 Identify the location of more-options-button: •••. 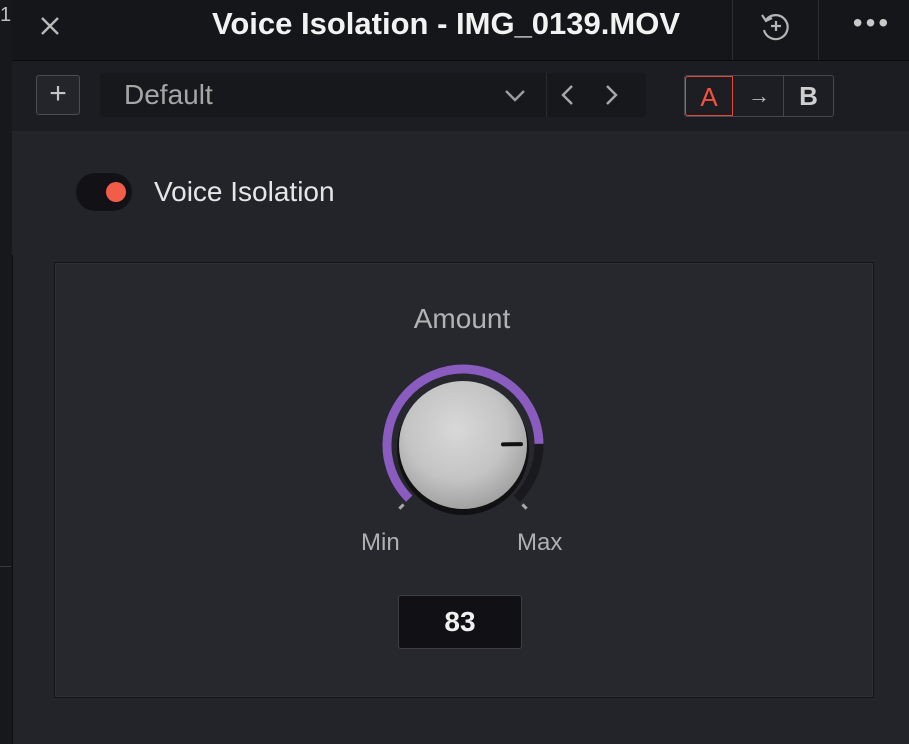
(872, 25).